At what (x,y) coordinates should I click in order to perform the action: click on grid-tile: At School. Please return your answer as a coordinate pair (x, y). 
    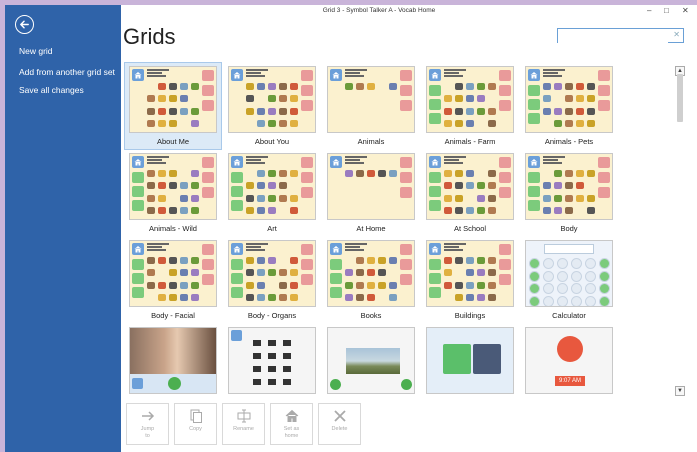
    Looking at the image, I should click on (470, 193).